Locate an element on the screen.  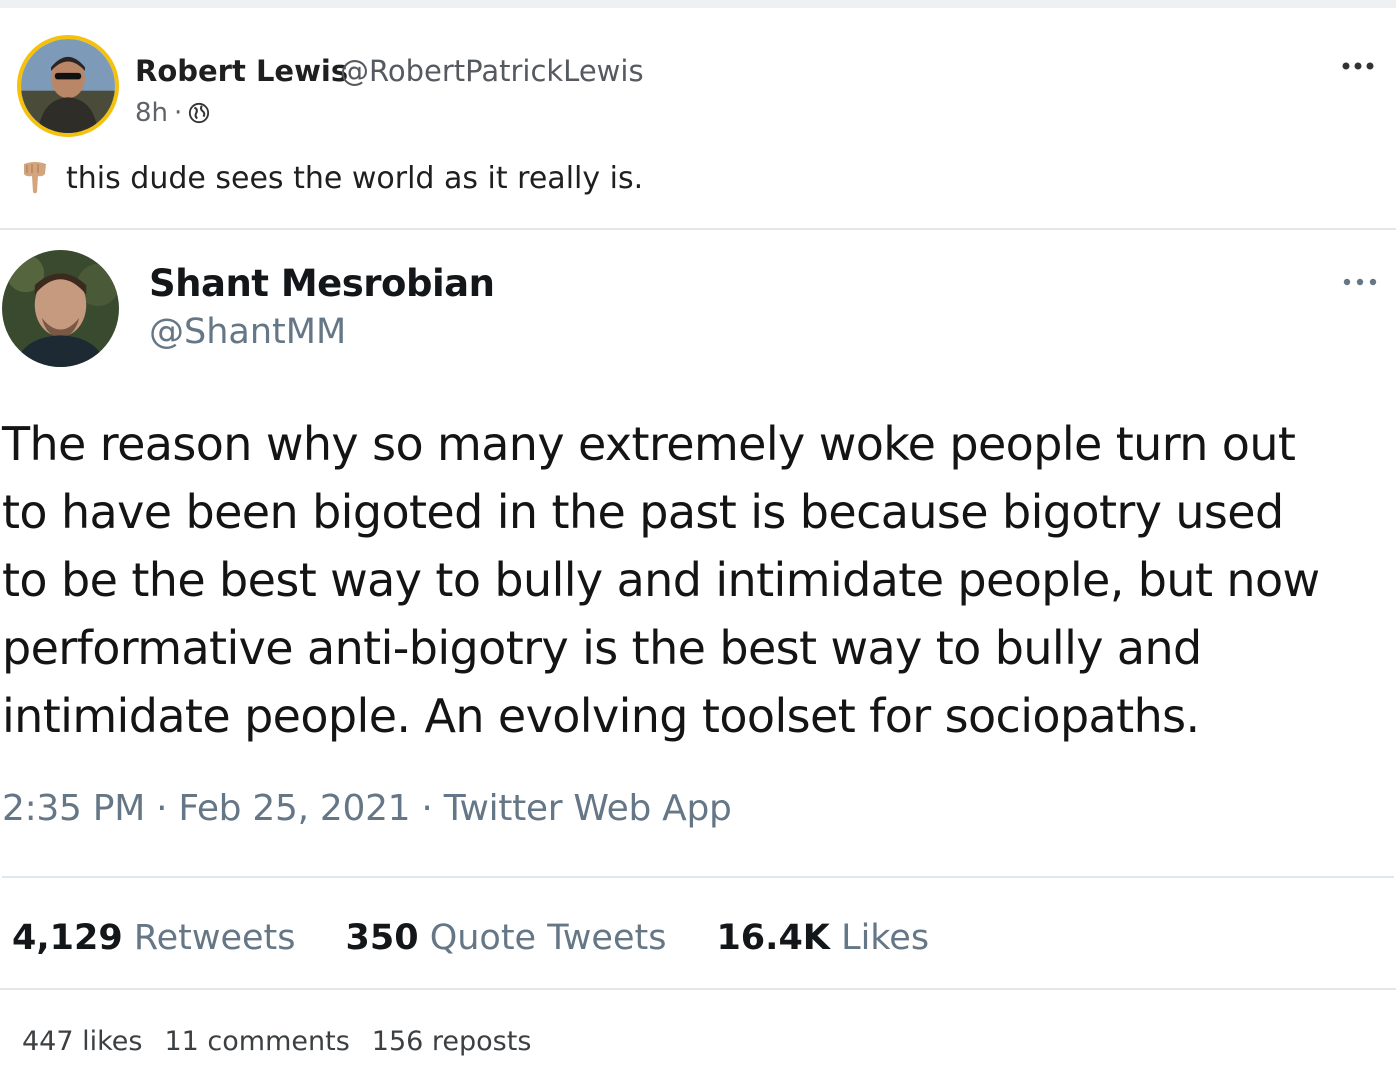
likes-count: 16.4K is located at coordinates (773, 938).